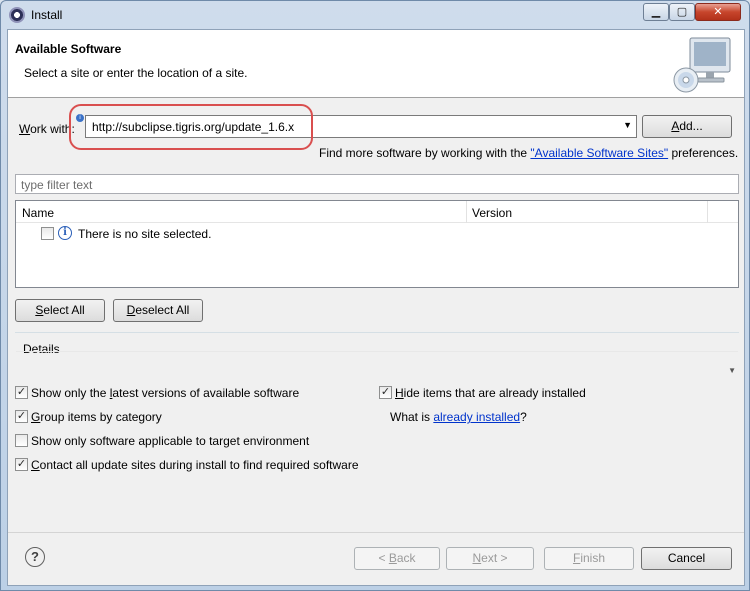 This screenshot has height=591, width=750. Describe the element at coordinates (656, 12) in the screenshot. I see `minimize-button: ▁` at that location.